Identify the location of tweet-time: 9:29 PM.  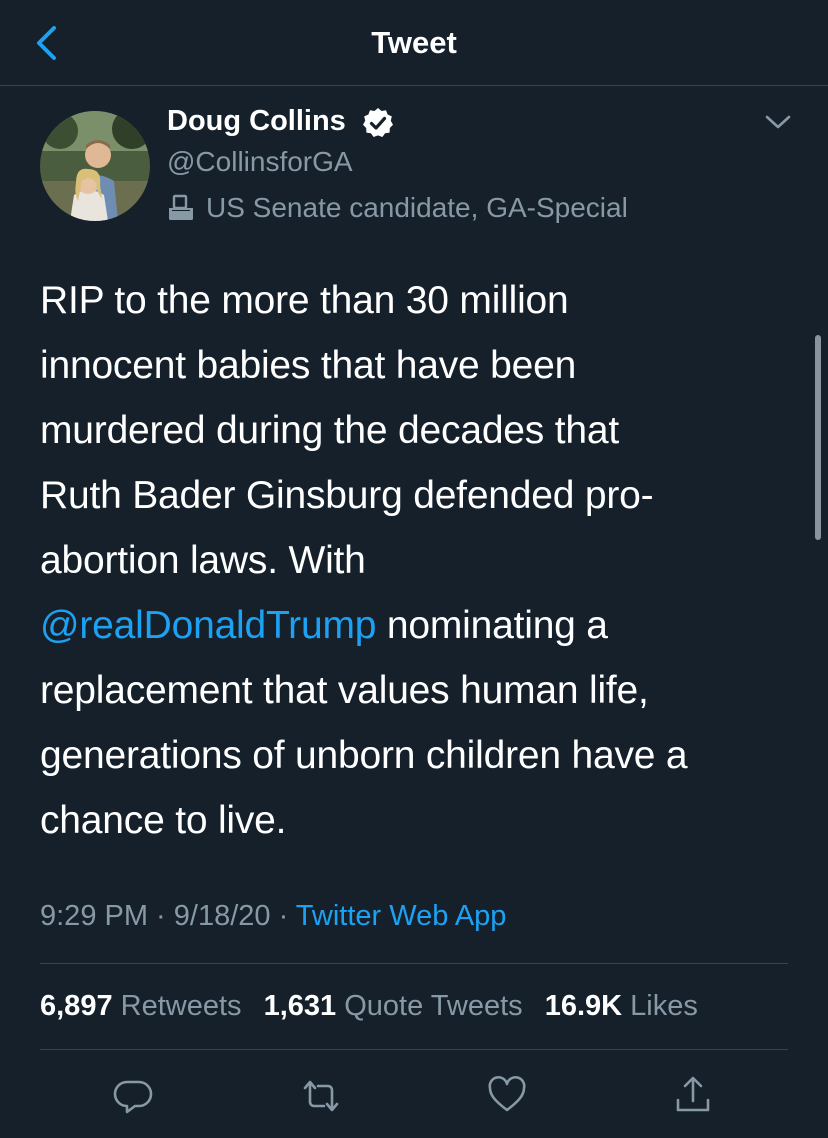
(94, 916).